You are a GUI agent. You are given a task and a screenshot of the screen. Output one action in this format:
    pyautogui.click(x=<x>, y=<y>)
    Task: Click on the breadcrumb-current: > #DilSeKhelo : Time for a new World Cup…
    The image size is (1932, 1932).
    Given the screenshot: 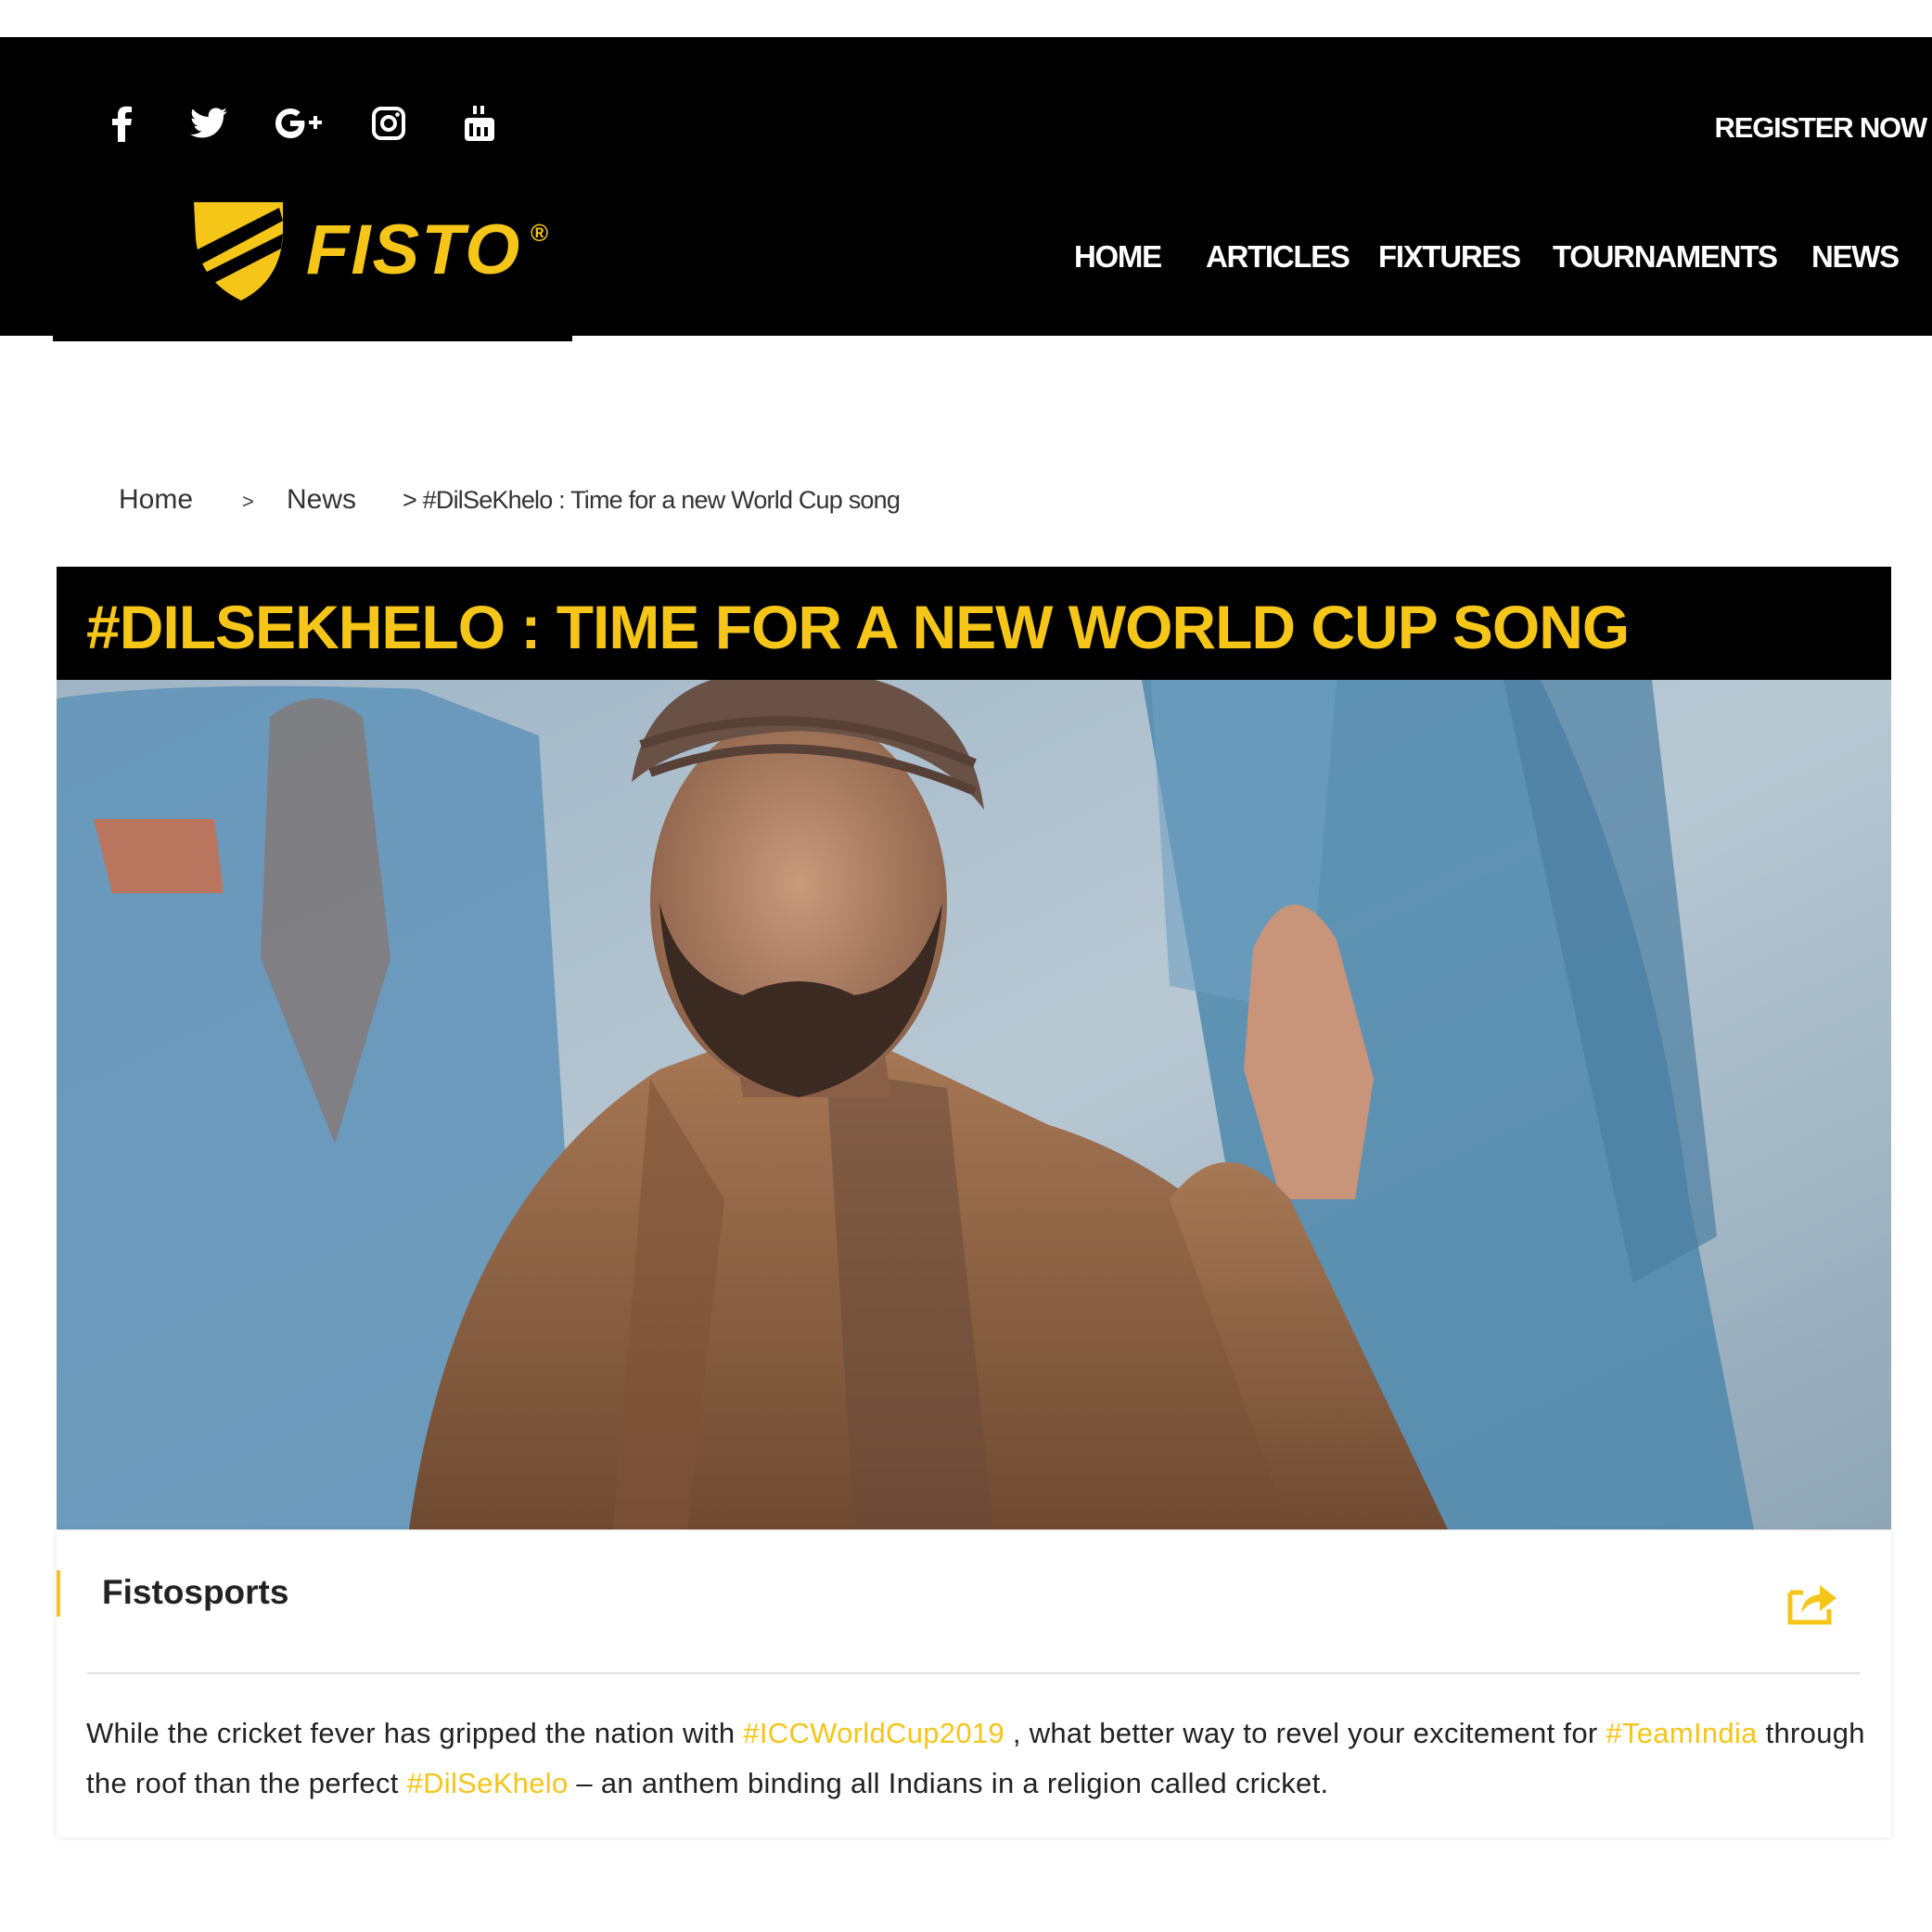 What is the action you would take?
    pyautogui.click(x=652, y=500)
    